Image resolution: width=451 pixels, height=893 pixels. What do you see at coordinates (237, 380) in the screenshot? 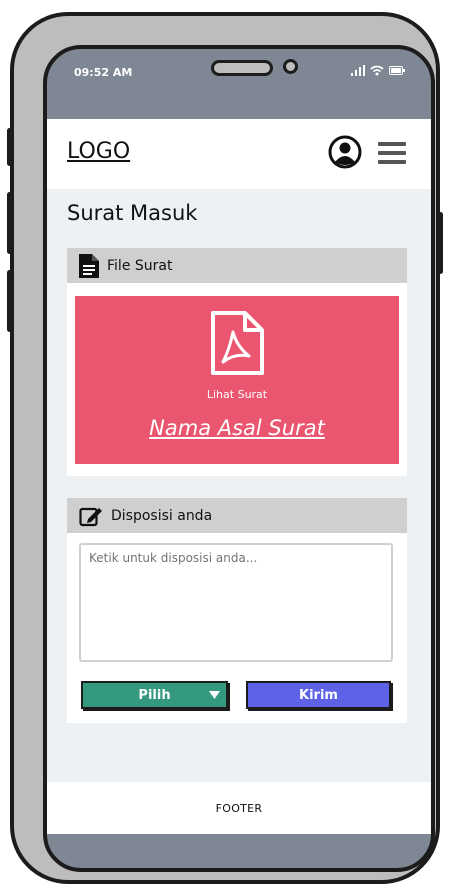
I see `pdf-preview: Lihat Surat Nama Asal Surat` at bounding box center [237, 380].